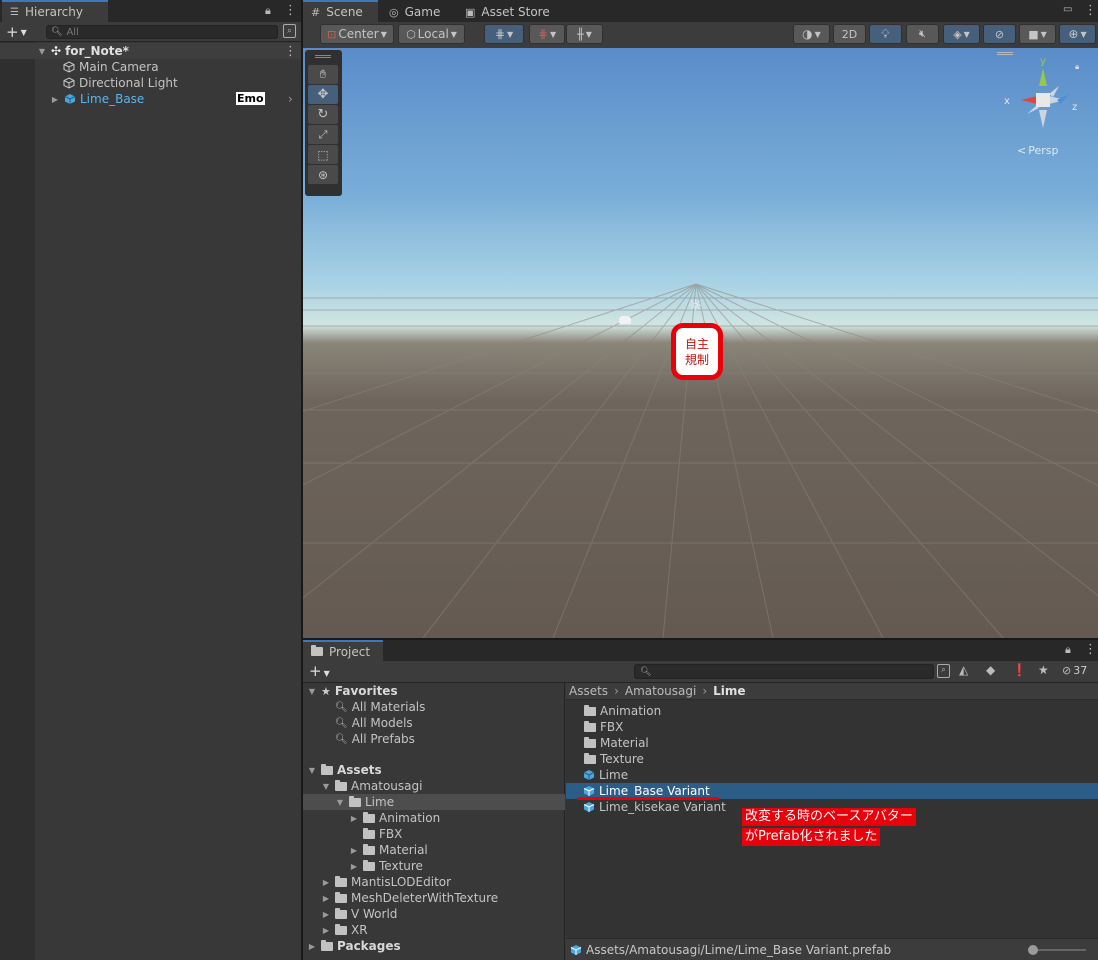 This screenshot has height=960, width=1098. I want to click on hand-tool-button: ✋︎, so click(323, 74).